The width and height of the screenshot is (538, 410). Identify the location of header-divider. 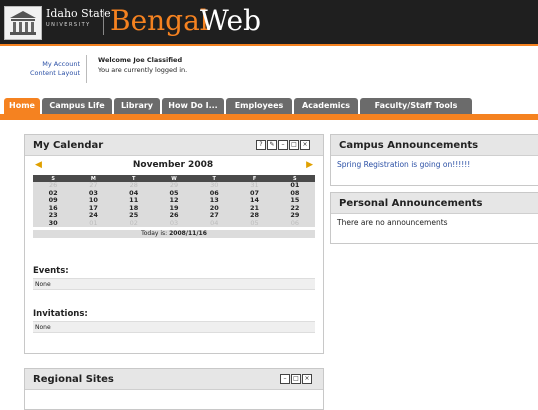
(103, 22).